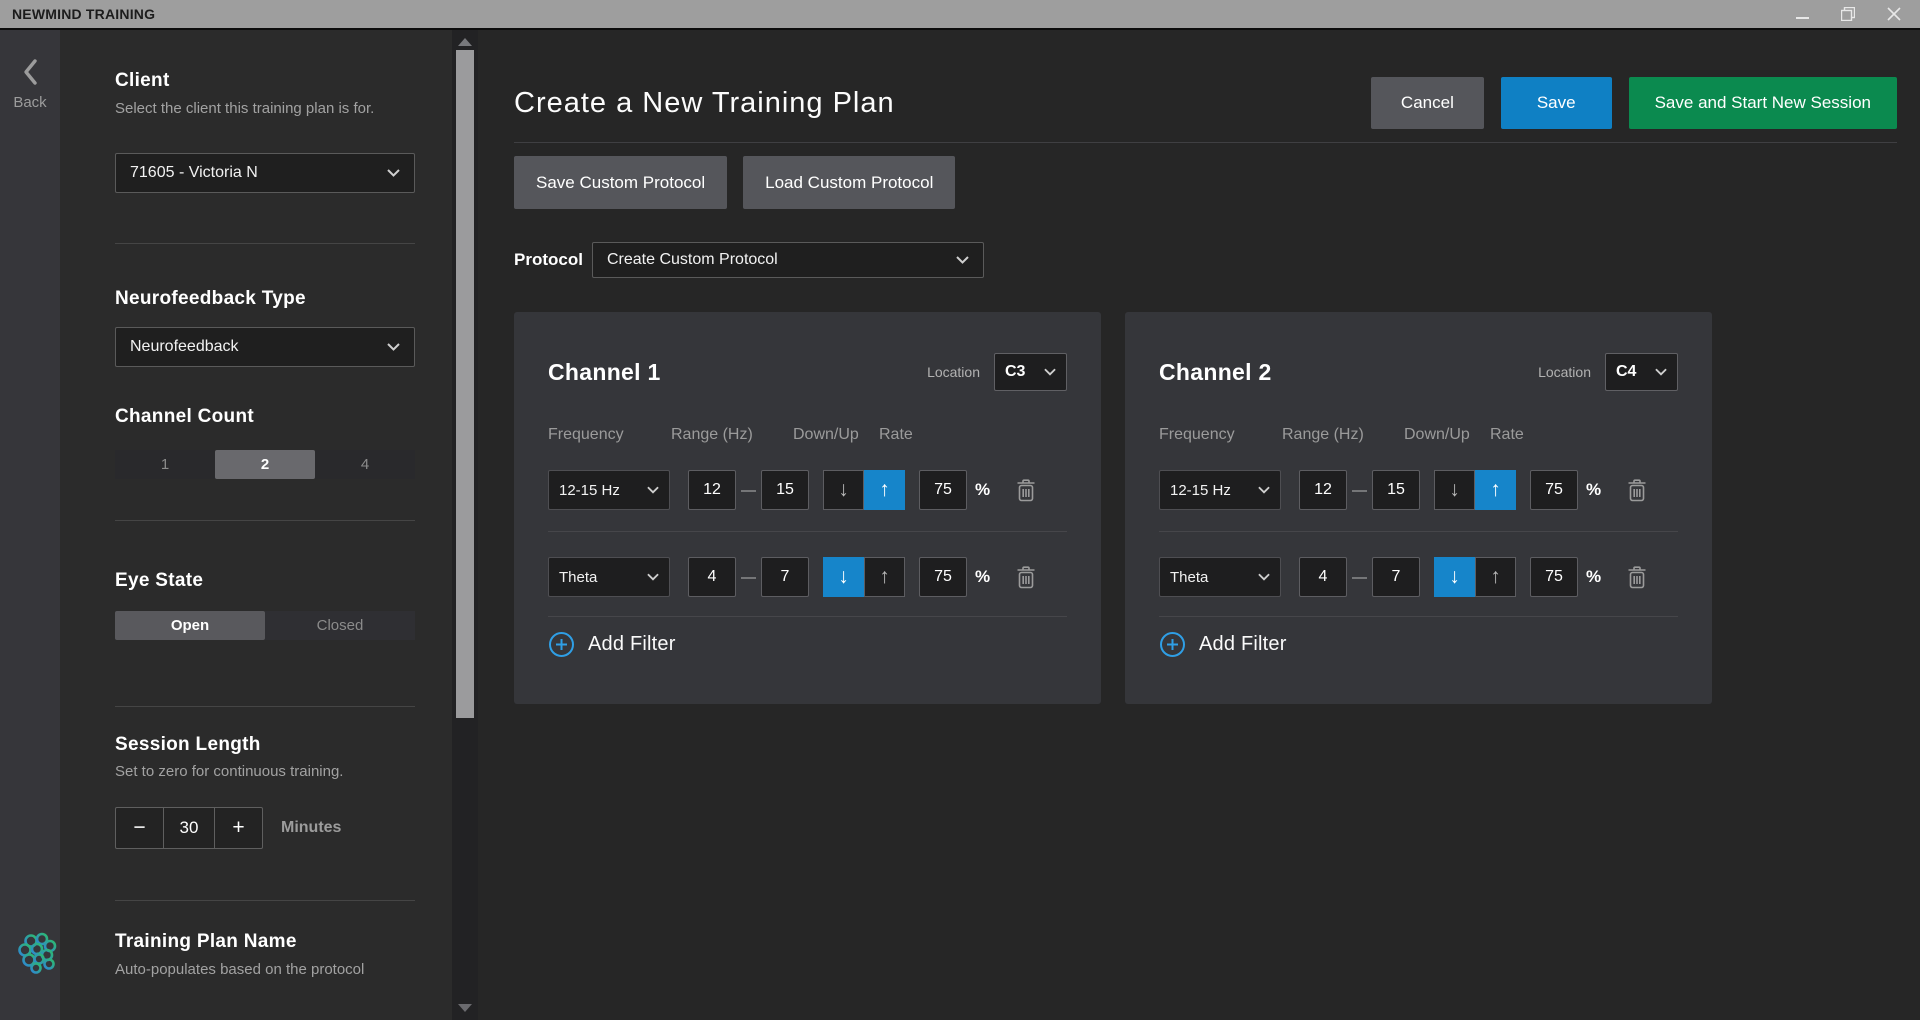  Describe the element at coordinates (1894, 14) in the screenshot. I see `close-button` at that location.